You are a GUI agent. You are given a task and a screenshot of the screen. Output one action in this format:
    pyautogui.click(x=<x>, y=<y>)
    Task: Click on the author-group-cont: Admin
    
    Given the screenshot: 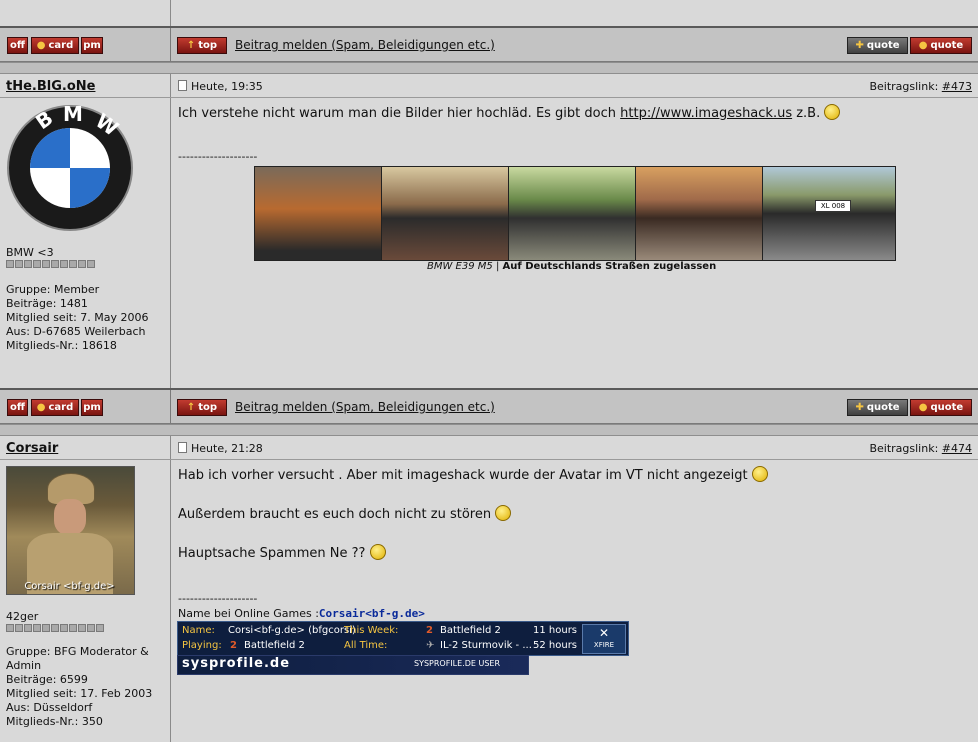 What is the action you would take?
    pyautogui.click(x=24, y=665)
    